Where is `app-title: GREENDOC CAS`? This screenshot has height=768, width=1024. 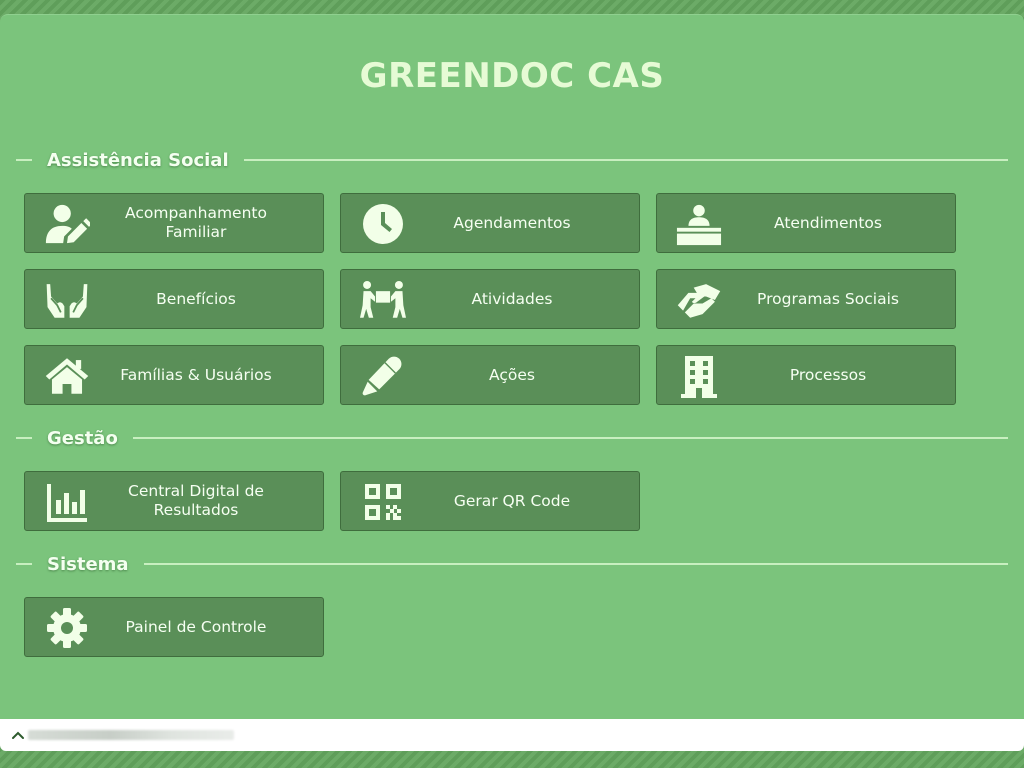
app-title: GREENDOC CAS is located at coordinates (512, 76).